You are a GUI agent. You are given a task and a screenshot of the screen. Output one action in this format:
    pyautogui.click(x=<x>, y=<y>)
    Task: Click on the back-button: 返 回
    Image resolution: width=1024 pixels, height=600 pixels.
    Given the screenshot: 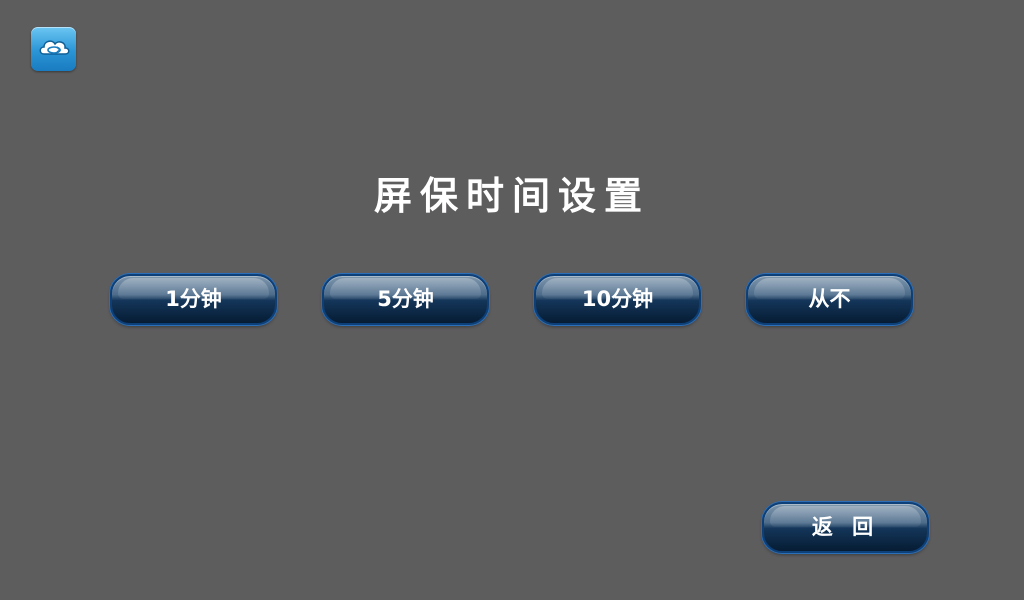 What is the action you would take?
    pyautogui.click(x=845, y=527)
    